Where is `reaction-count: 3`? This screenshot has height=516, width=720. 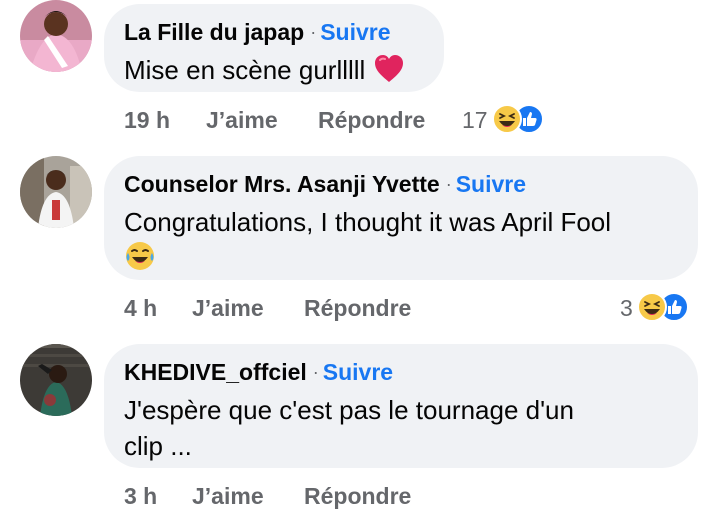 reaction-count: 3 is located at coordinates (626, 308).